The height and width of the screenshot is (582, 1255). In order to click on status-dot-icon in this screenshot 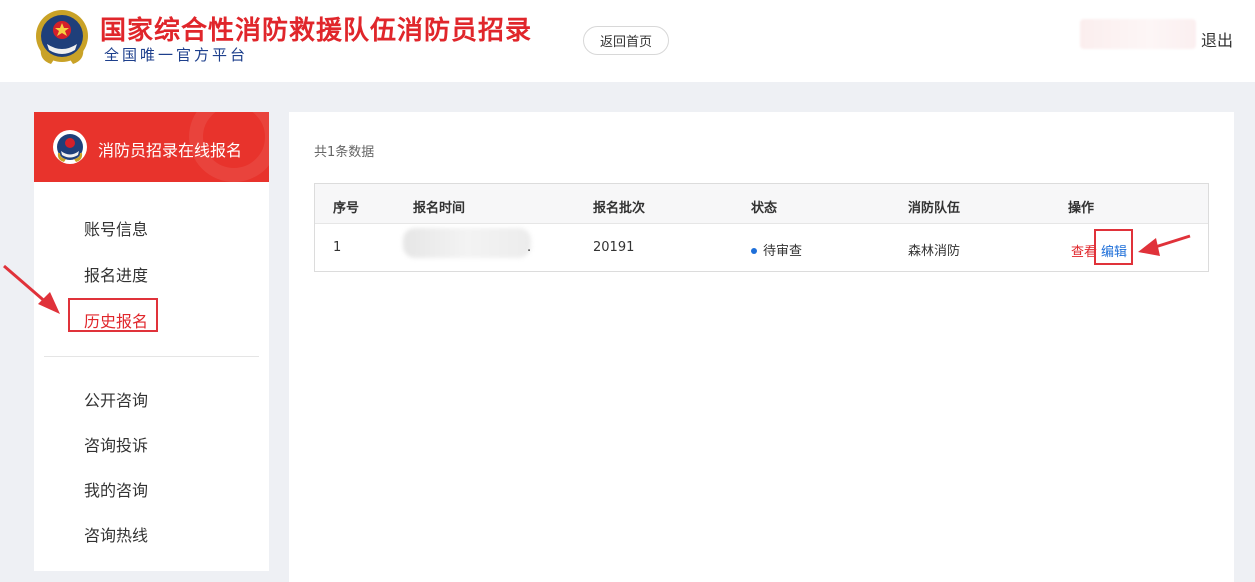, I will do `click(754, 250)`.